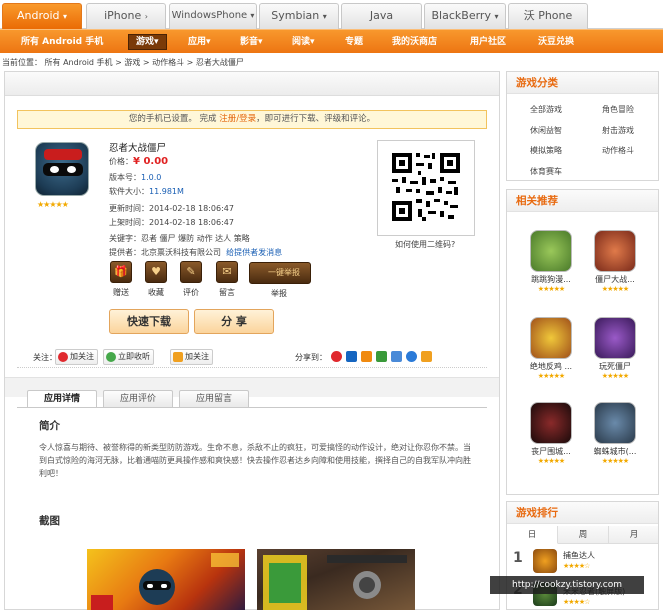 Image resolution: width=663 pixels, height=610 pixels. What do you see at coordinates (146, 16) in the screenshot?
I see `chevron-right-icon: ›` at bounding box center [146, 16].